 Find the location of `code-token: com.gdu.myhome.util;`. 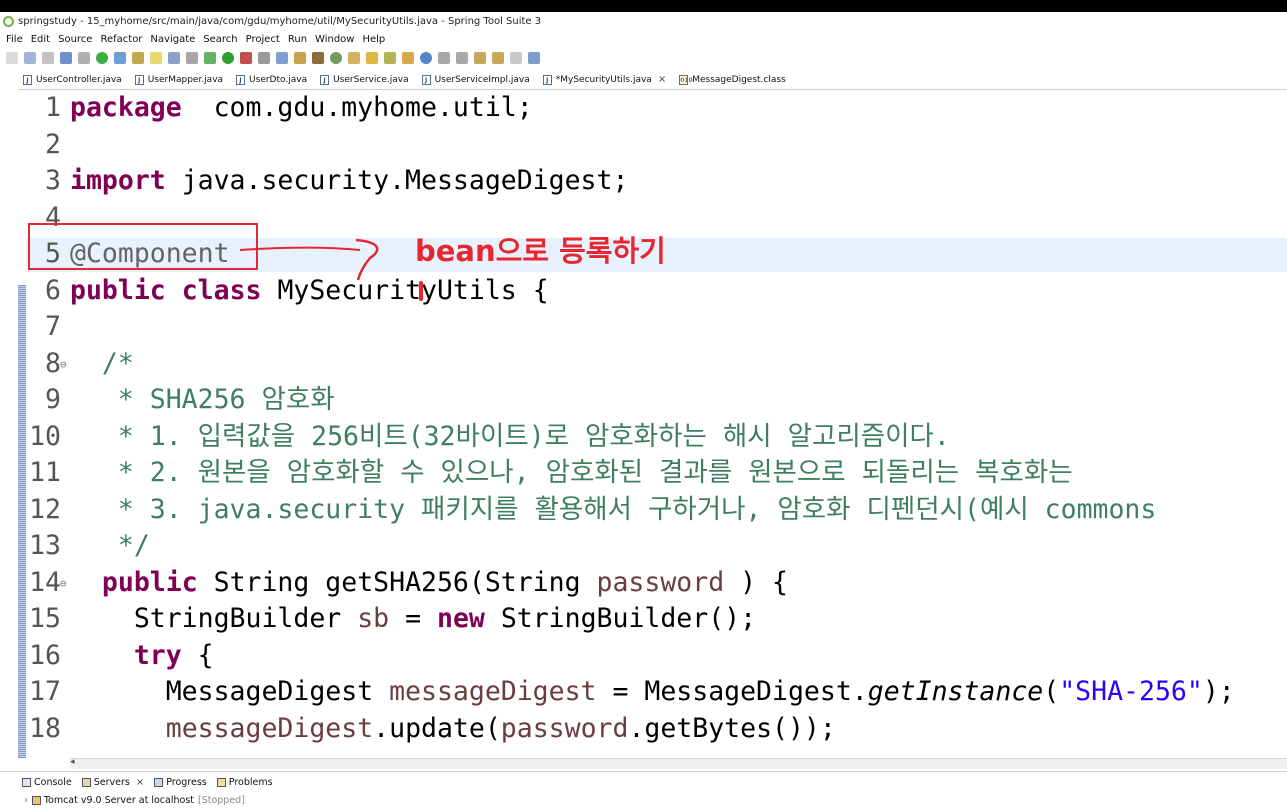

code-token: com.gdu.myhome.util; is located at coordinates (357, 107).